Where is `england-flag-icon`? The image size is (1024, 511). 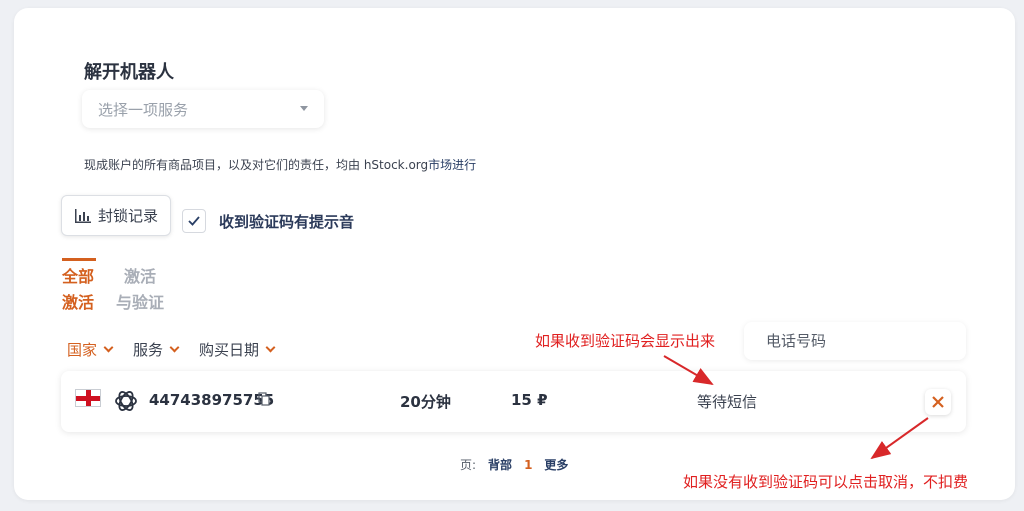 england-flag-icon is located at coordinates (88, 398).